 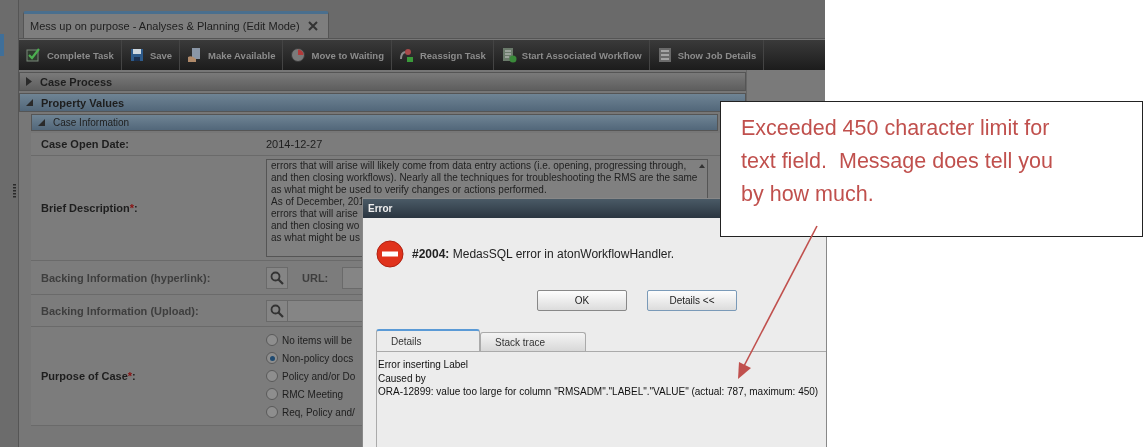 What do you see at coordinates (402, 378) in the screenshot?
I see `detail-text: Caused by` at bounding box center [402, 378].